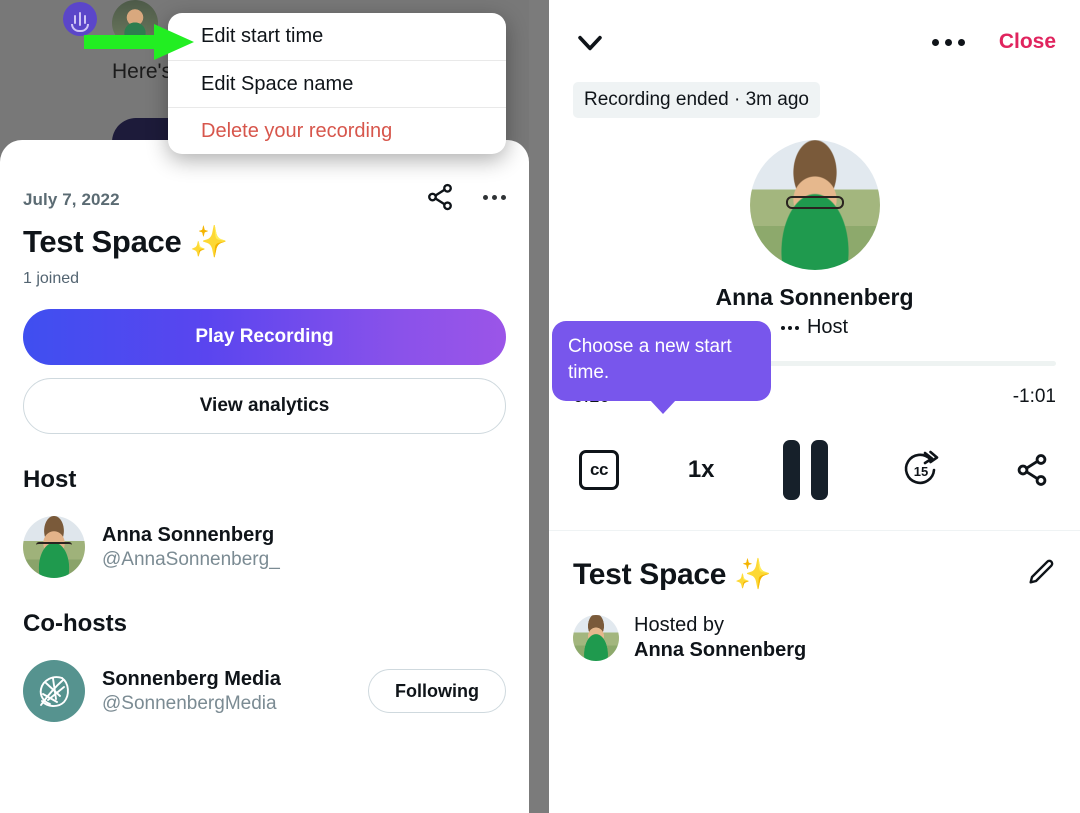  I want to click on host-name: Anna Sonnenberg, so click(188, 534).